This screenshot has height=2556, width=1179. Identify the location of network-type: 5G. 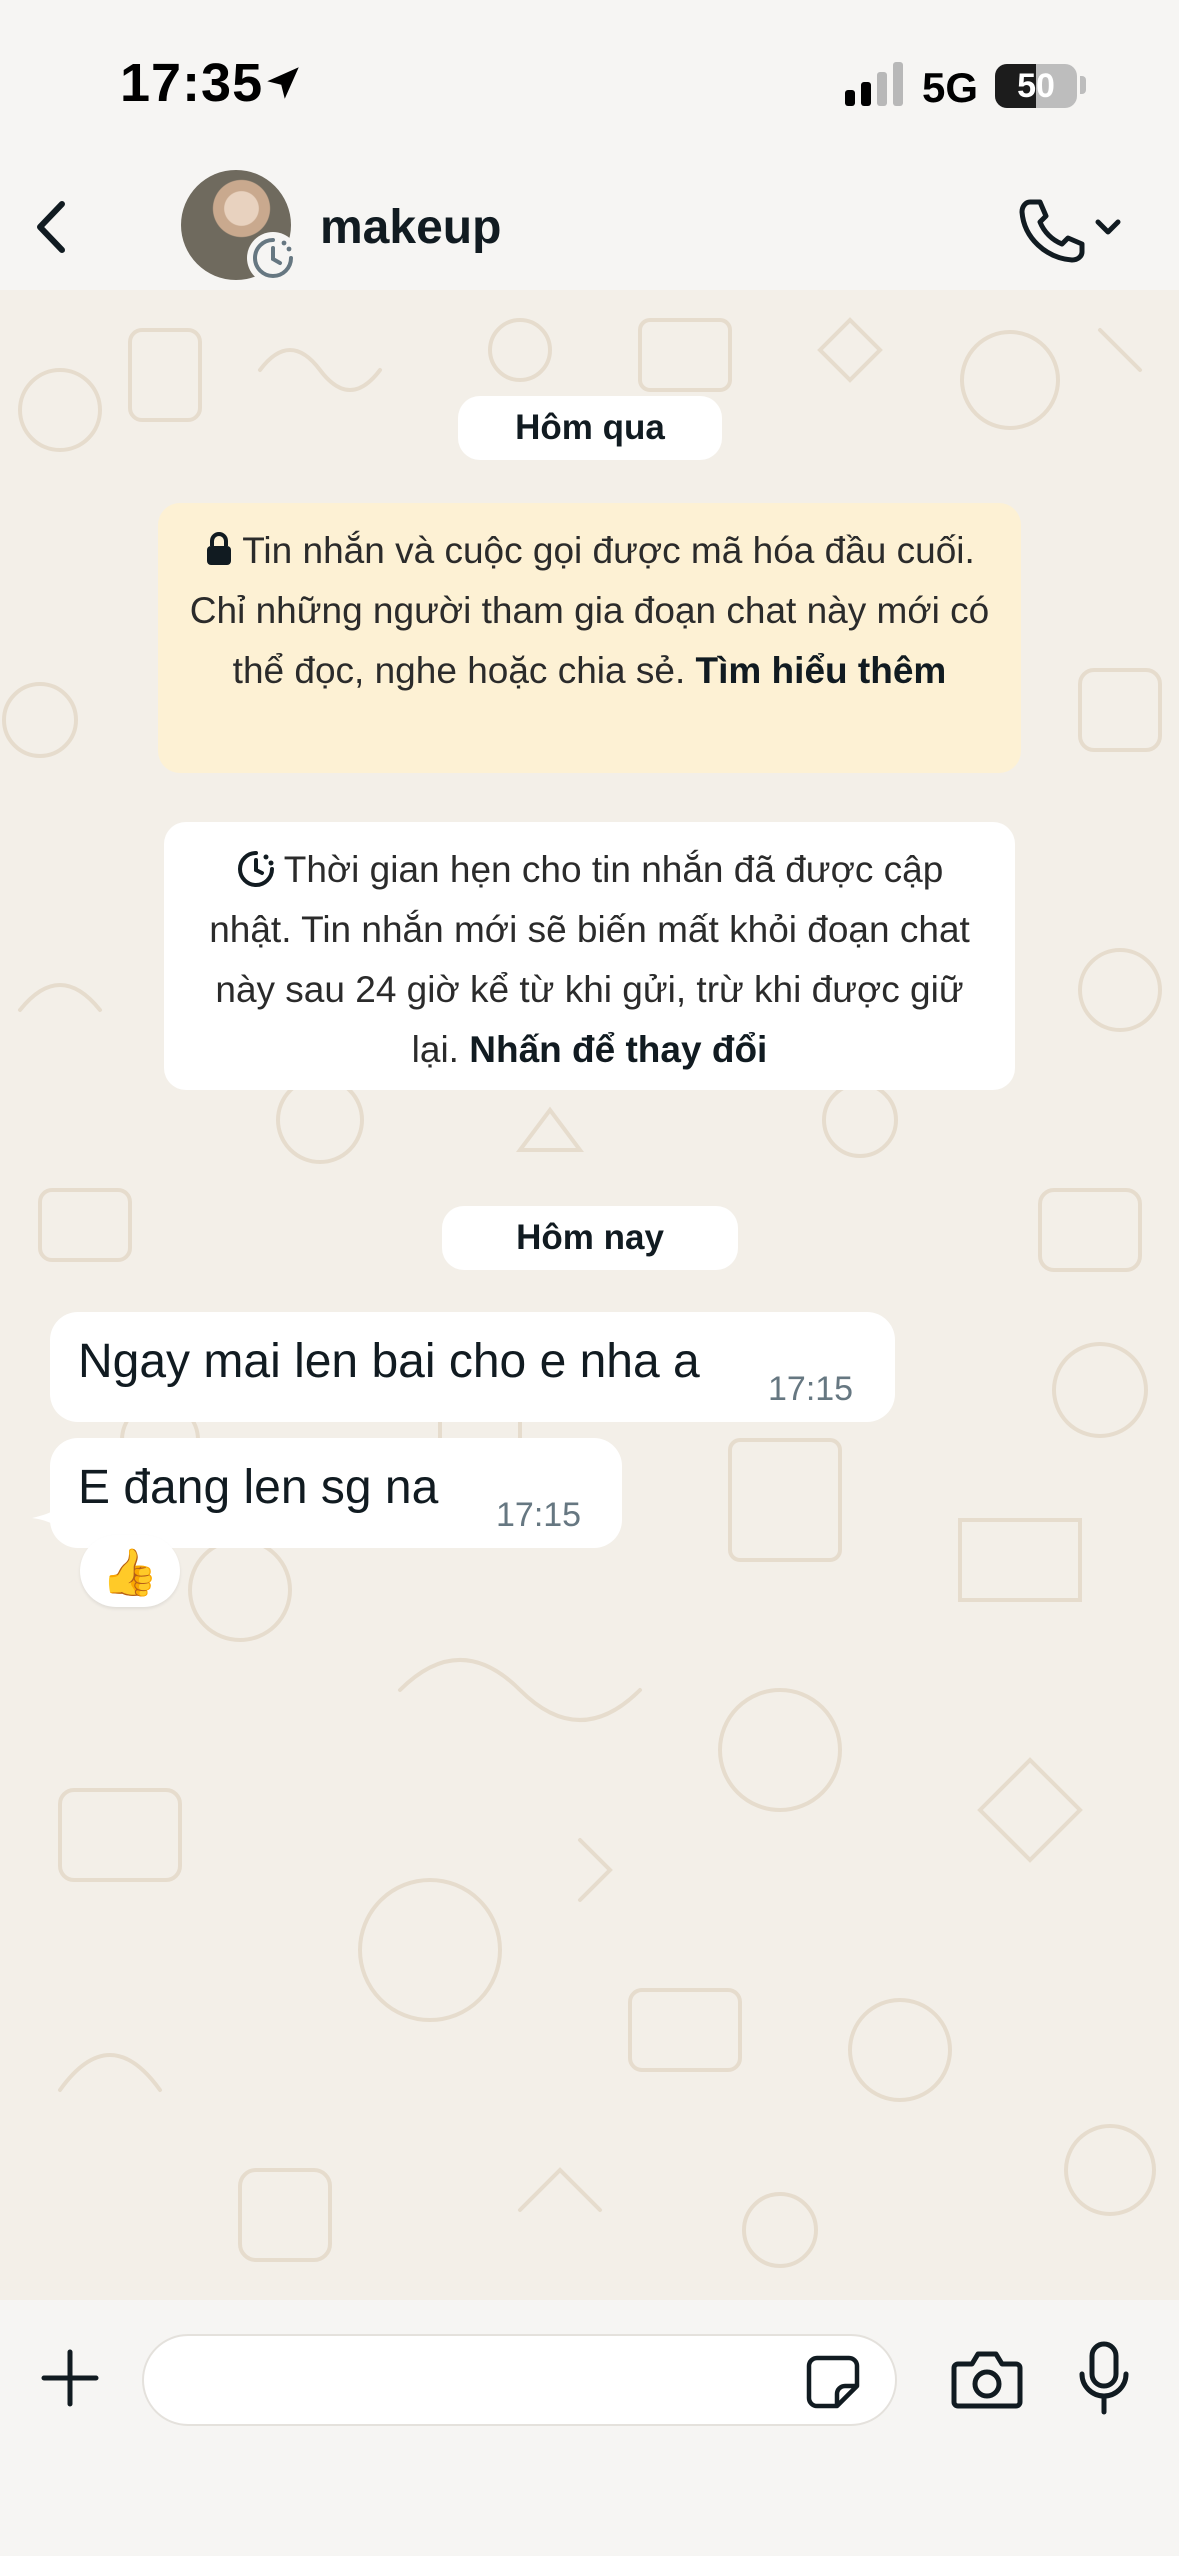
(950, 87).